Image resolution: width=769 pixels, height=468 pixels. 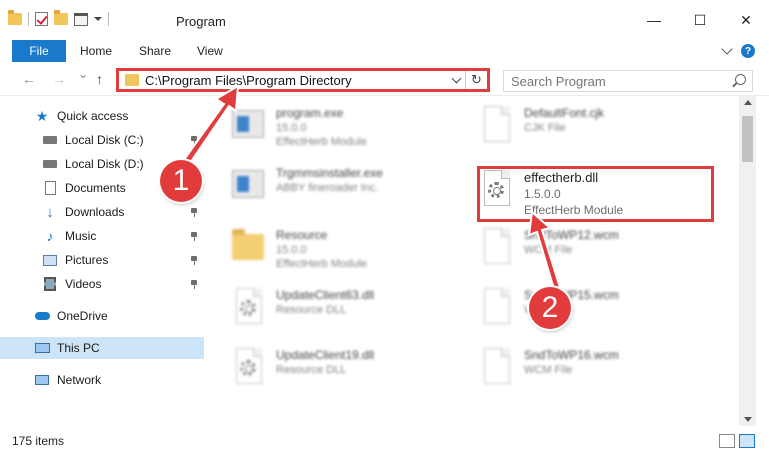 I want to click on close-button: ✕, so click(x=746, y=20).